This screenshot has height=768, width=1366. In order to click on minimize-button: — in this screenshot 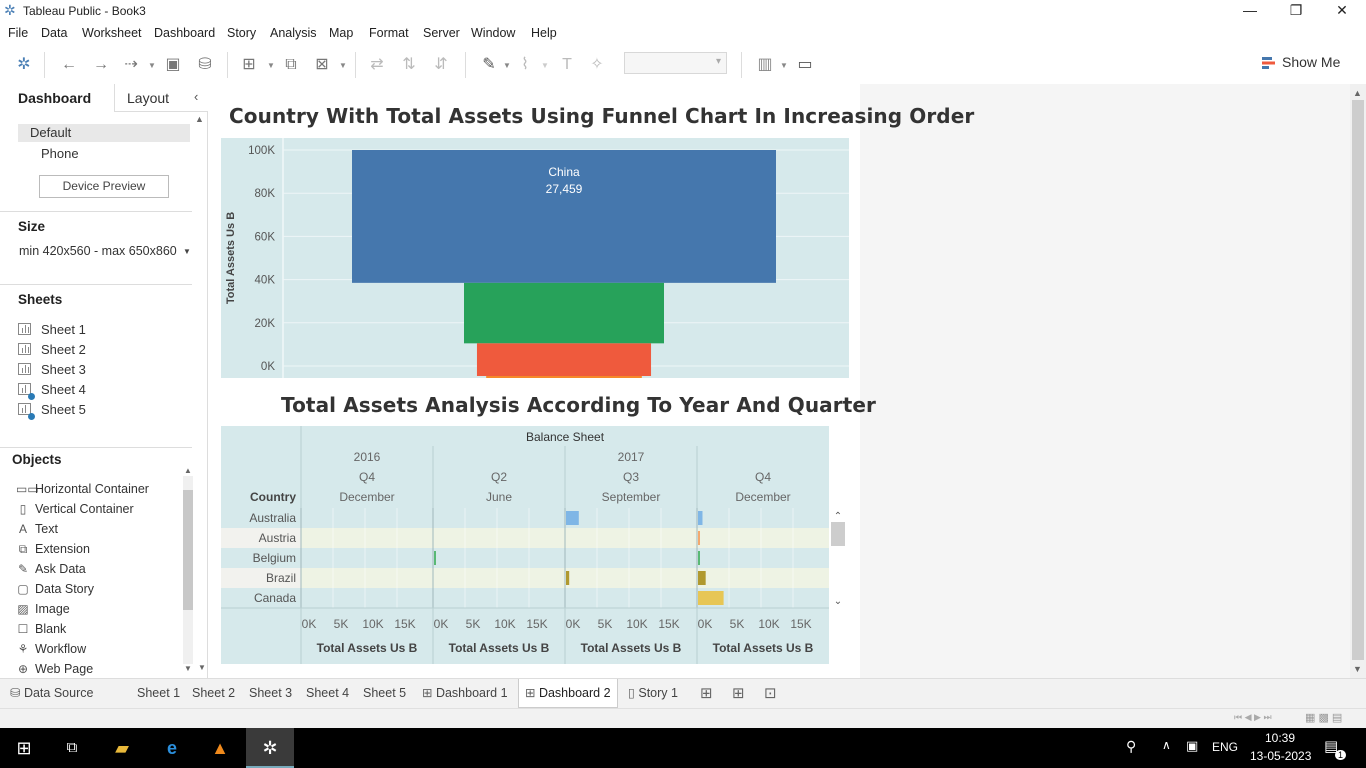, I will do `click(1250, 11)`.